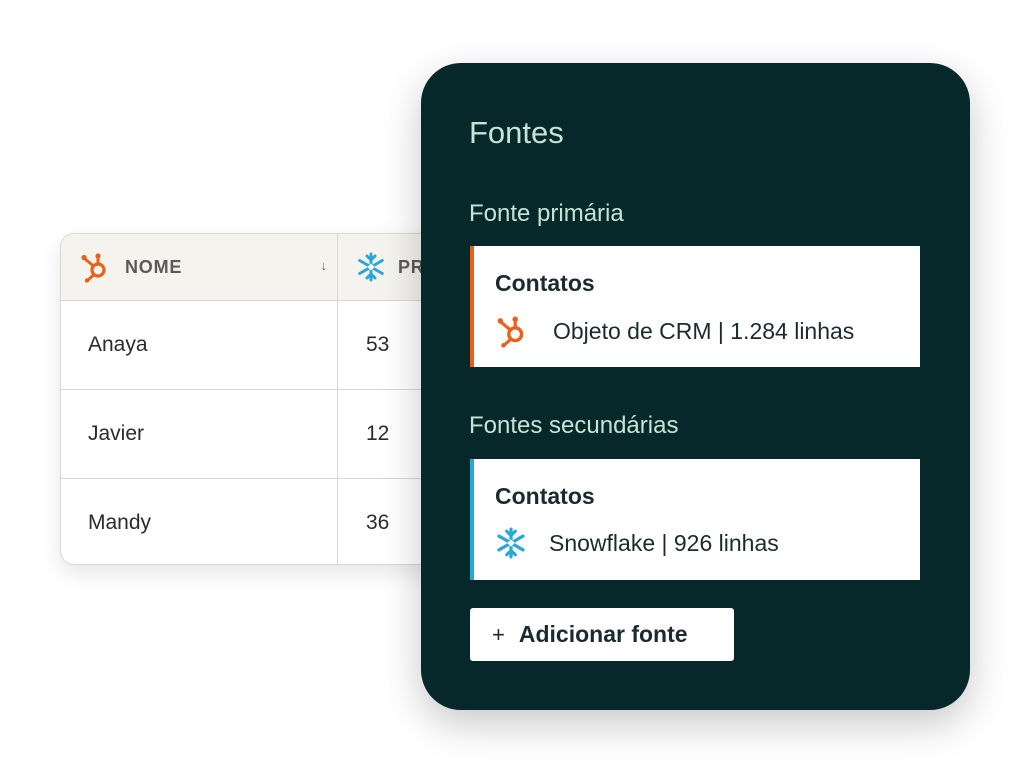 The width and height of the screenshot is (1030, 772). I want to click on primary-source-heading: Fonte primária, so click(546, 213).